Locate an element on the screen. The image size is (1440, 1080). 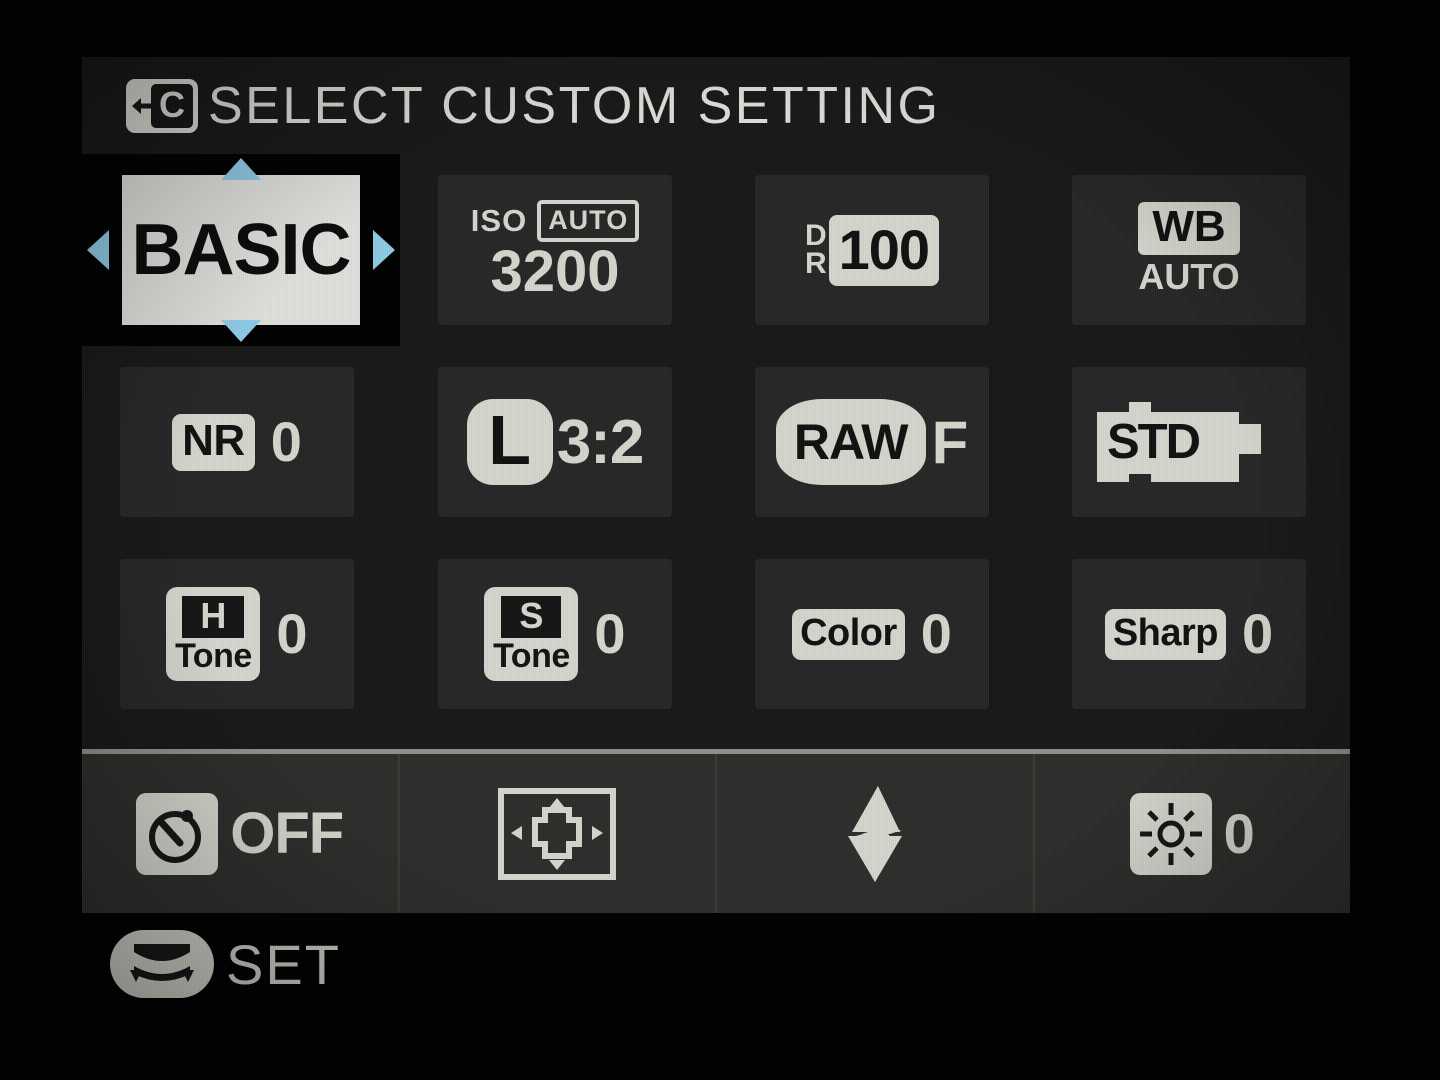
sun-glyph is located at coordinates (1170, 833).